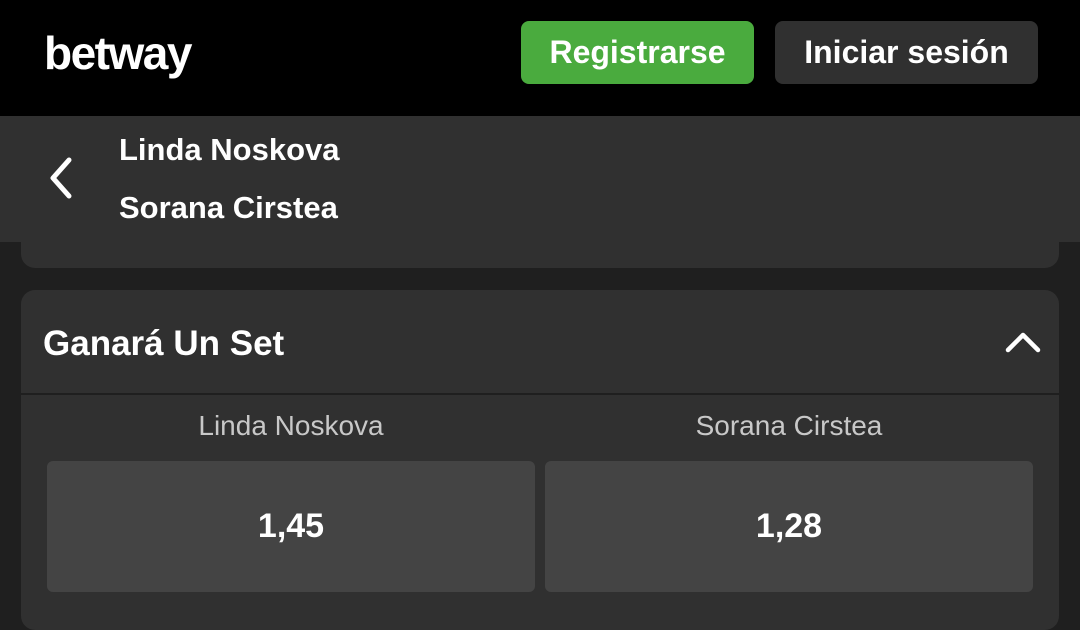 The image size is (1080, 630). I want to click on betway-logo: betway, so click(118, 53).